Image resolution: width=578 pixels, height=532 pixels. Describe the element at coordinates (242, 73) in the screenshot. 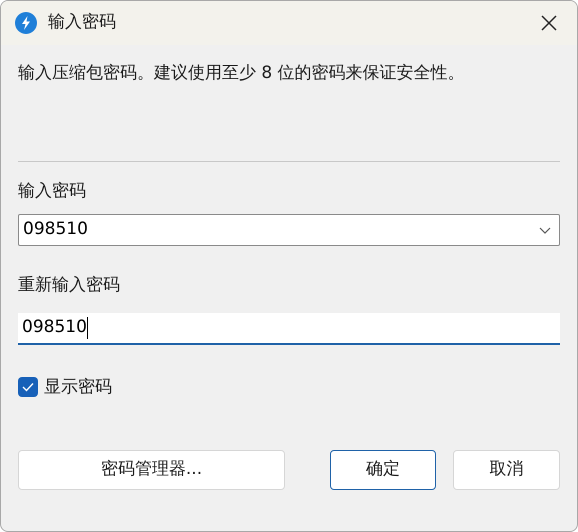

I see `description-text: 输入压缩包密码。建议使用至少 8 位的密码来保证安全性。` at that location.